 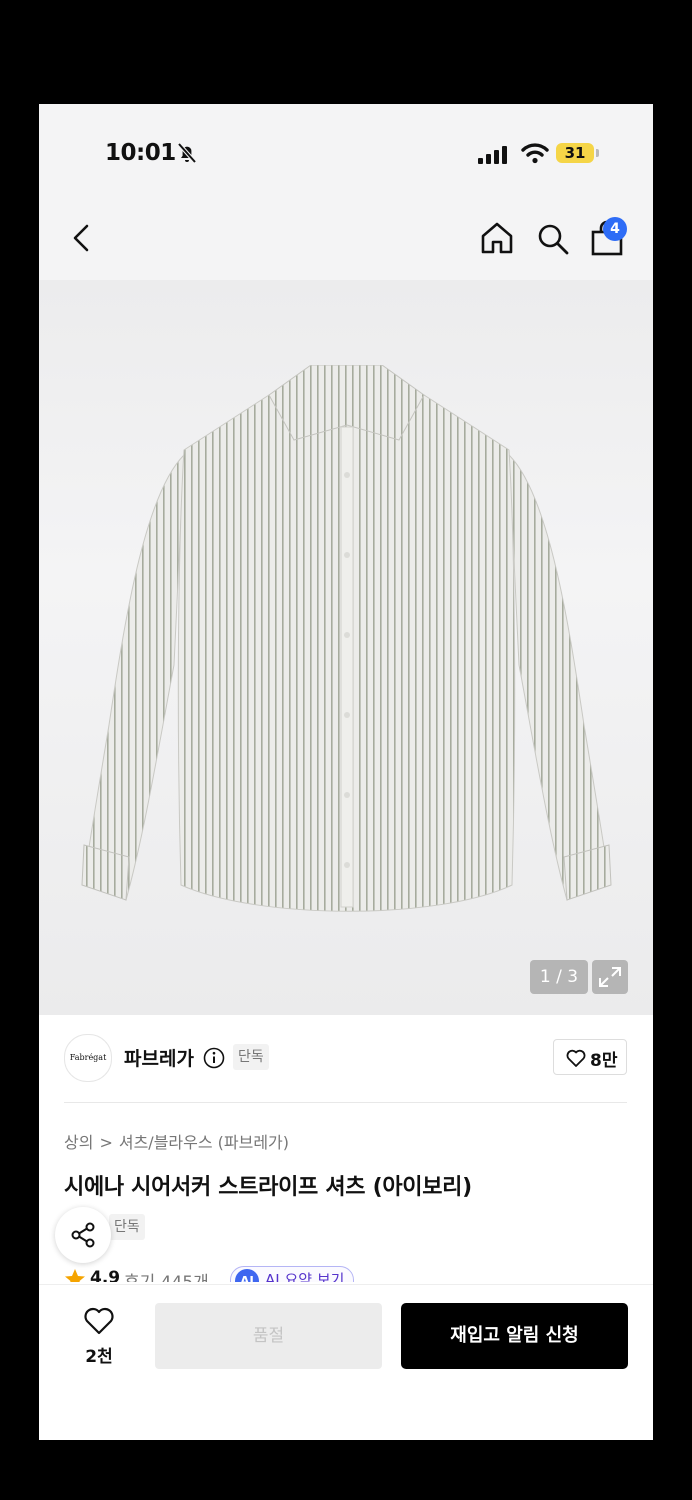 I want to click on brand-logo: Fabrégat, so click(x=88, y=1058).